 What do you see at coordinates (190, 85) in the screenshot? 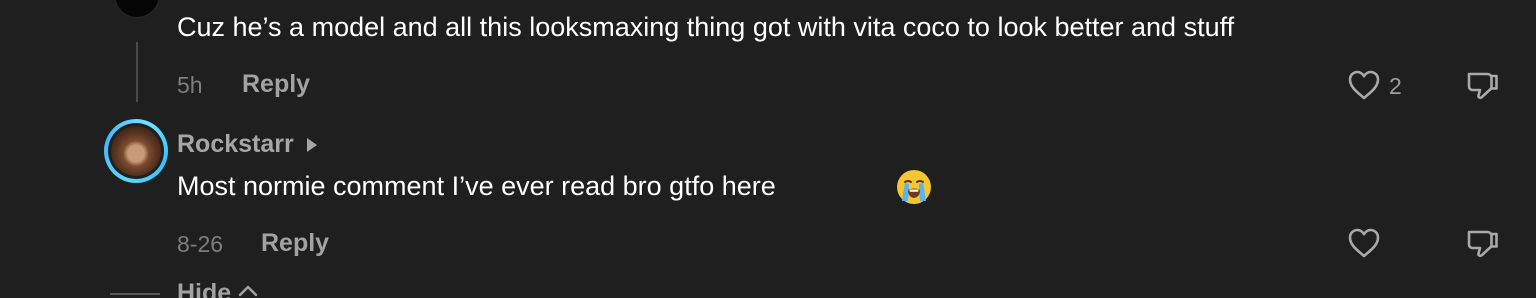
I see `comment-timestamp: 5h` at bounding box center [190, 85].